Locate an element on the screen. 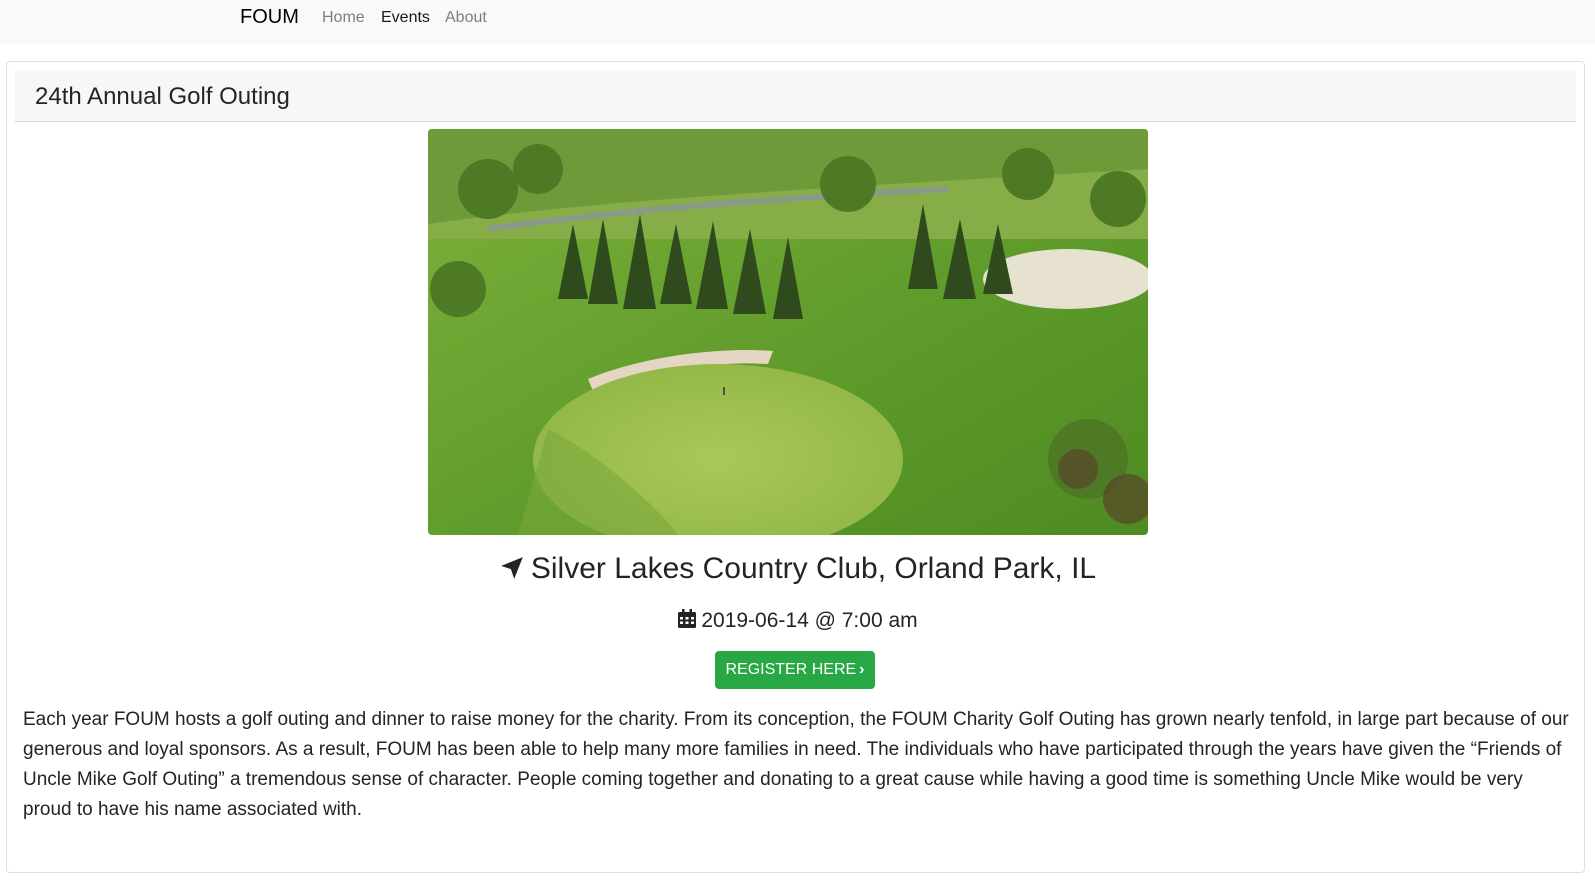 This screenshot has height=883, width=1595. register-label: REGISTER HERE is located at coordinates (791, 669).